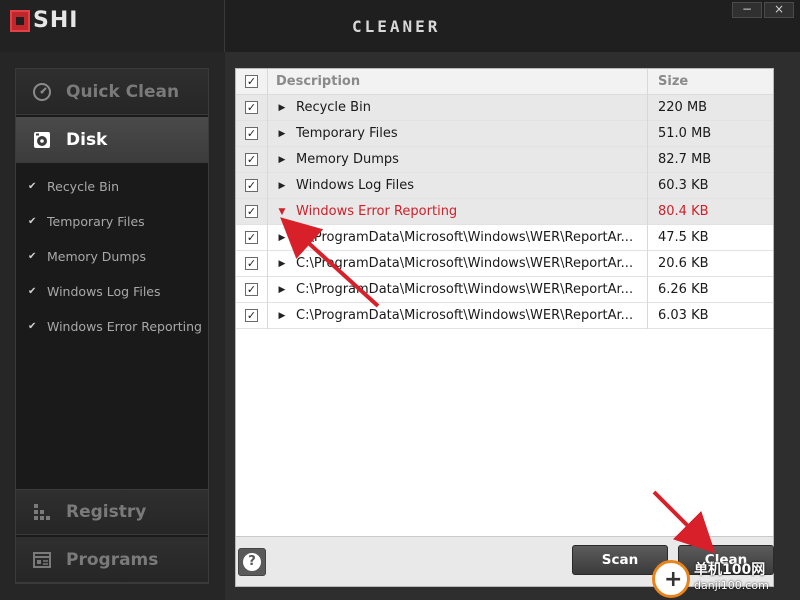 The width and height of the screenshot is (800, 600). Describe the element at coordinates (87, 139) in the screenshot. I see `tab-disk-label: Disk` at that location.